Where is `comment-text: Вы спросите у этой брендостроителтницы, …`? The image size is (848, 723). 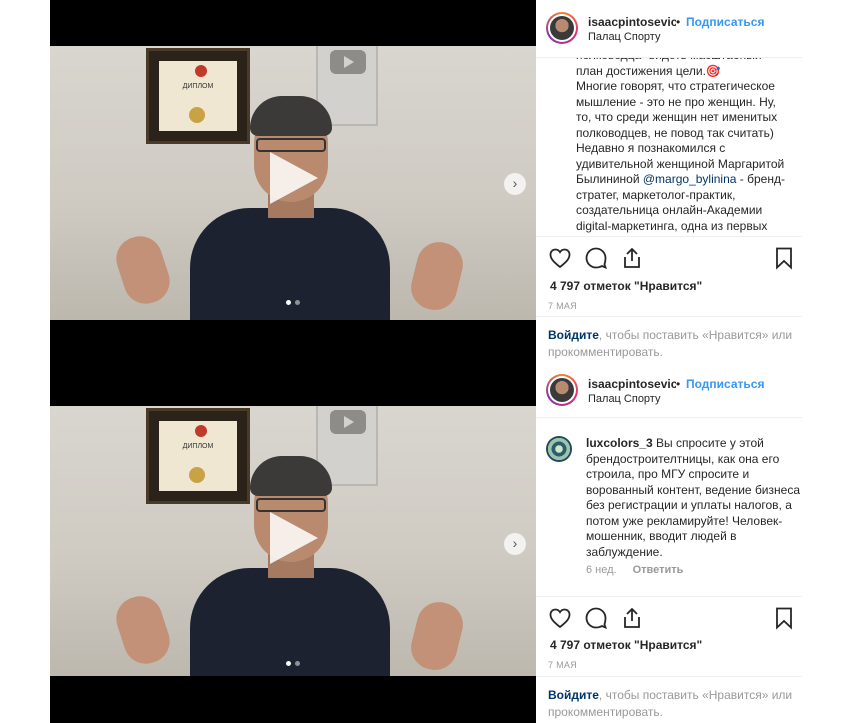 comment-text: Вы спросите у этой брендостроителтницы, … is located at coordinates (693, 497).